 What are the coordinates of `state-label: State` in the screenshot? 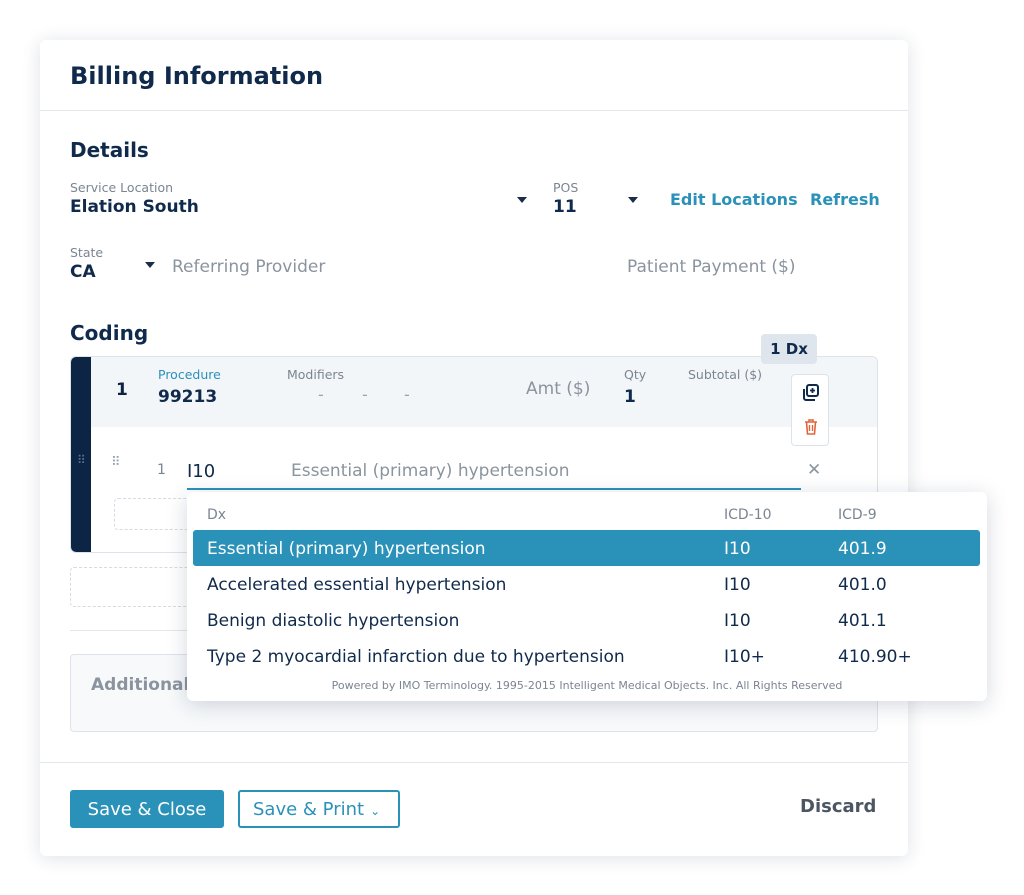 It's located at (87, 252).